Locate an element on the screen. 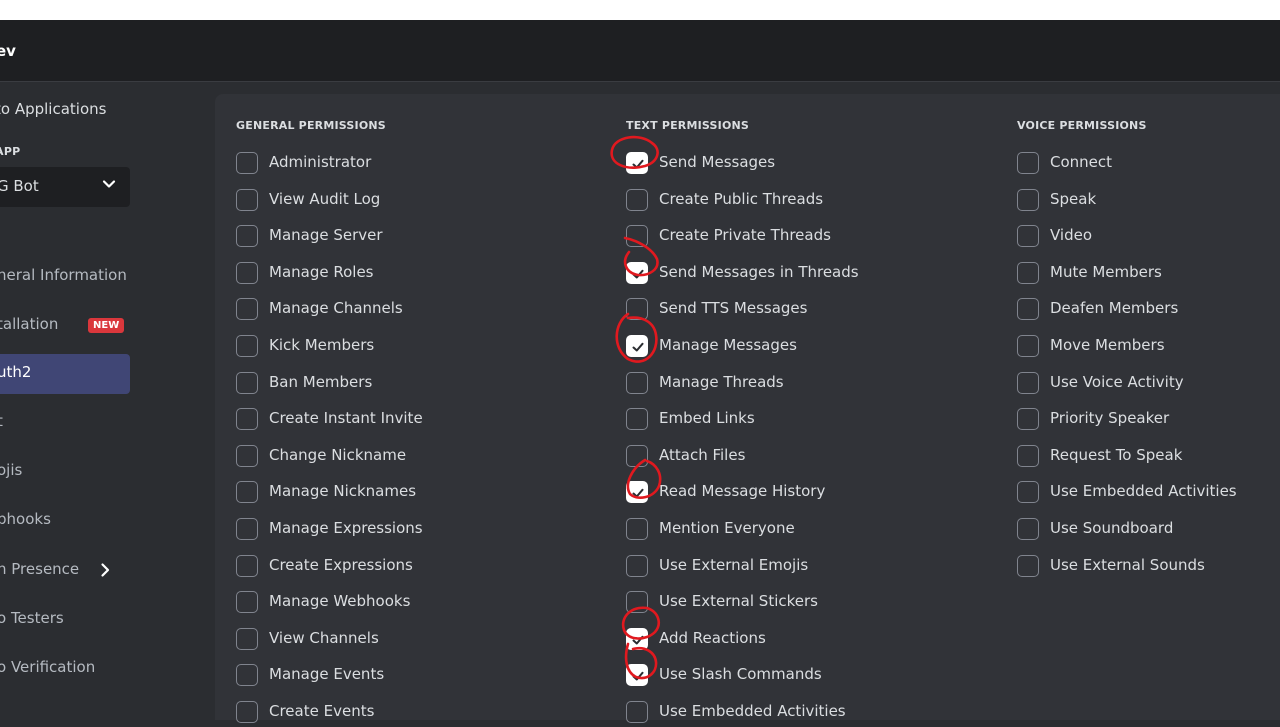  permission-row: Priority Speaker is located at coordinates (1148, 421).